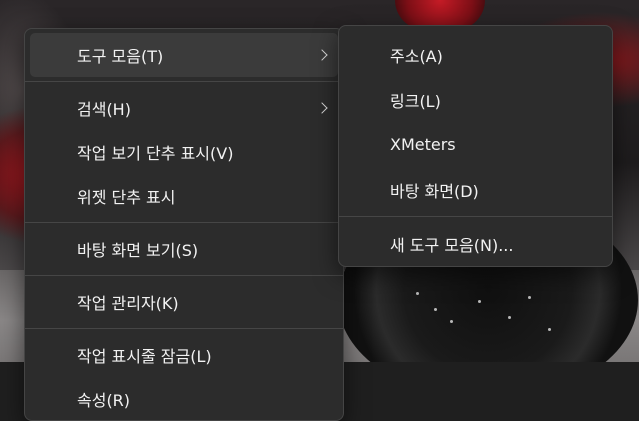 This screenshot has height=421, width=639. I want to click on menu-item-label: 작업 표시줄 잠금(L), so click(144, 356).